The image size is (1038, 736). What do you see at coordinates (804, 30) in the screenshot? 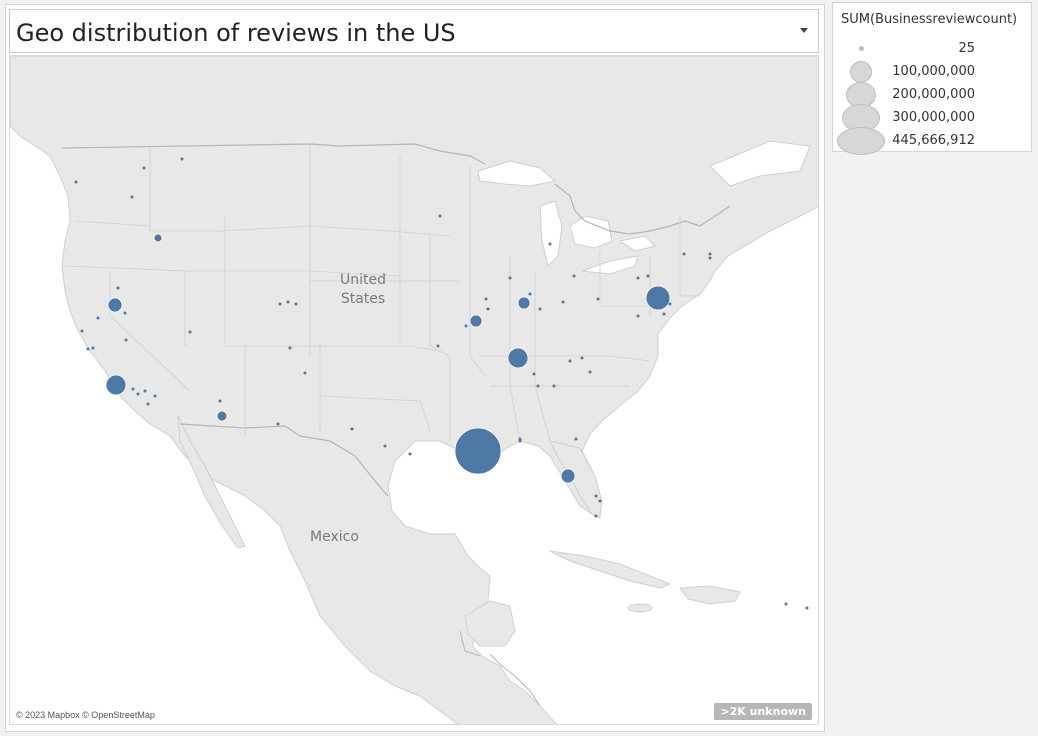
I see `chevron-down-icon` at bounding box center [804, 30].